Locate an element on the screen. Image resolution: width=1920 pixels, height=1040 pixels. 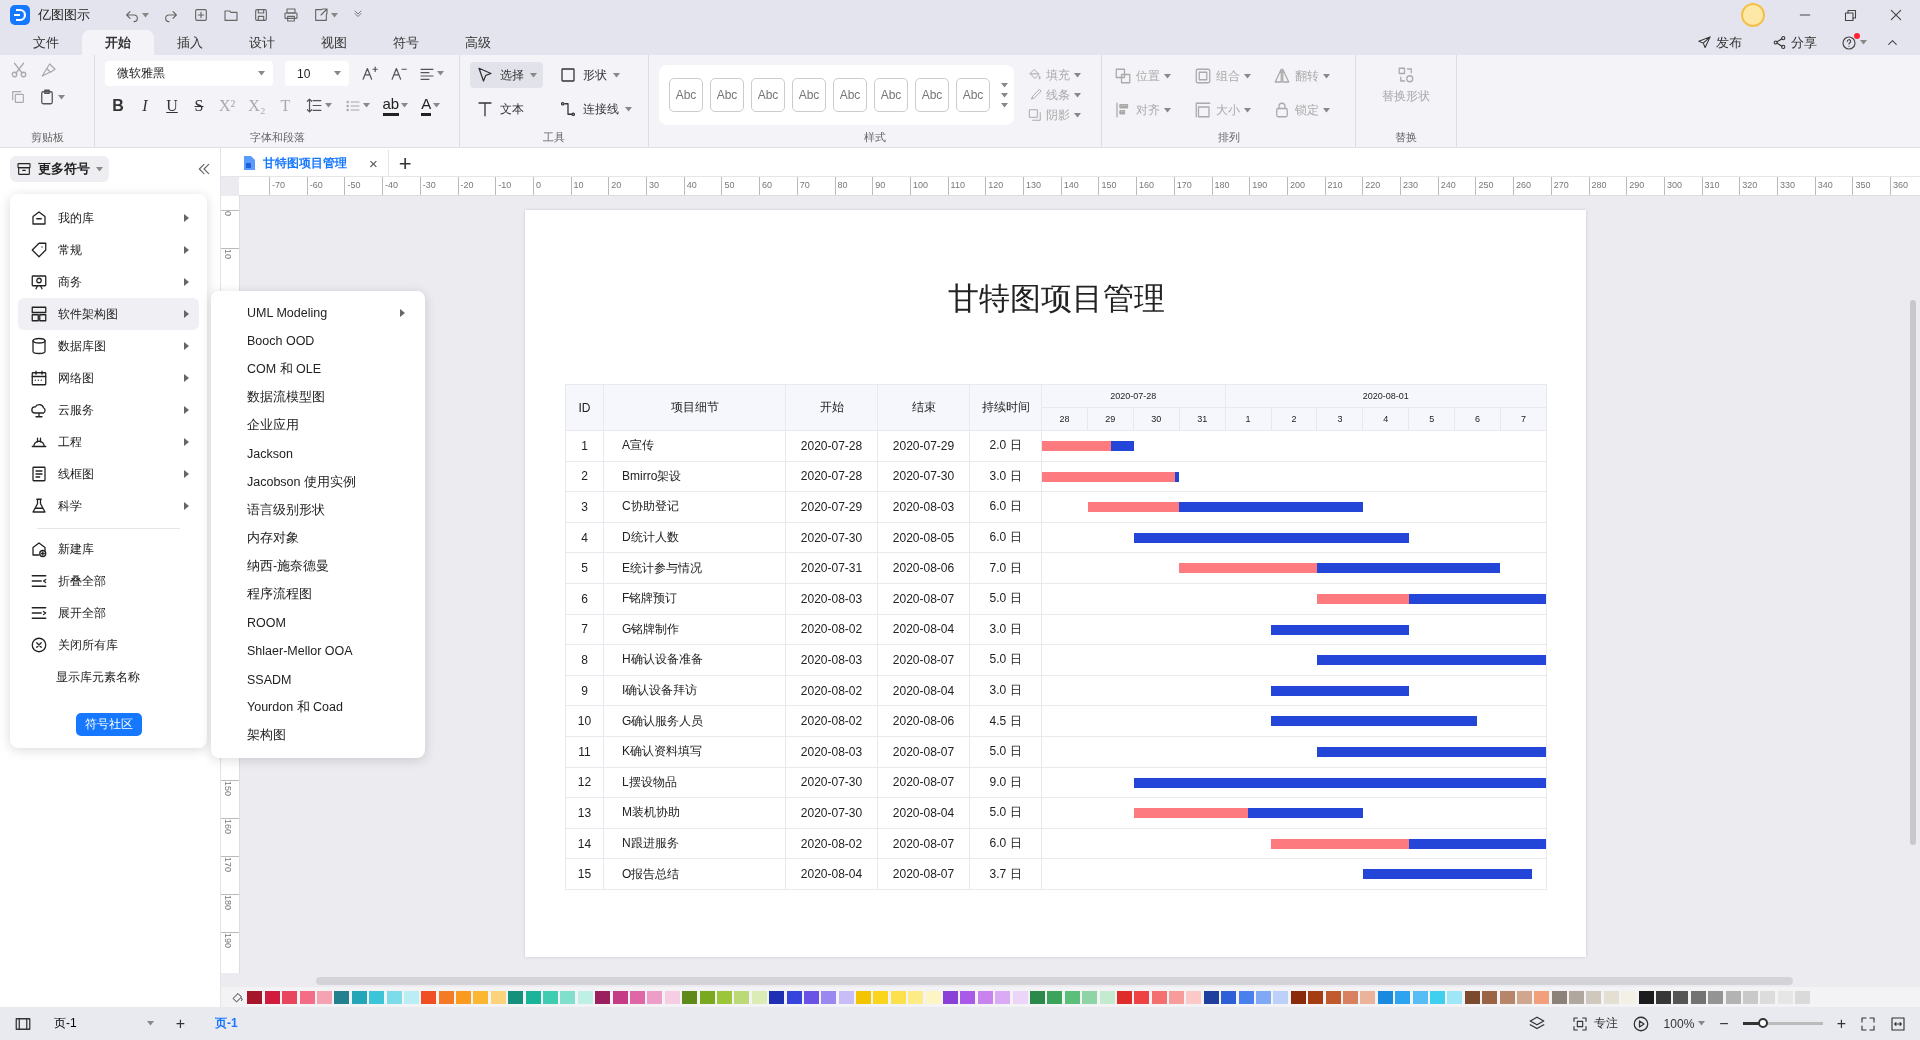
ruler-label: -50 is located at coordinates (352, 186).